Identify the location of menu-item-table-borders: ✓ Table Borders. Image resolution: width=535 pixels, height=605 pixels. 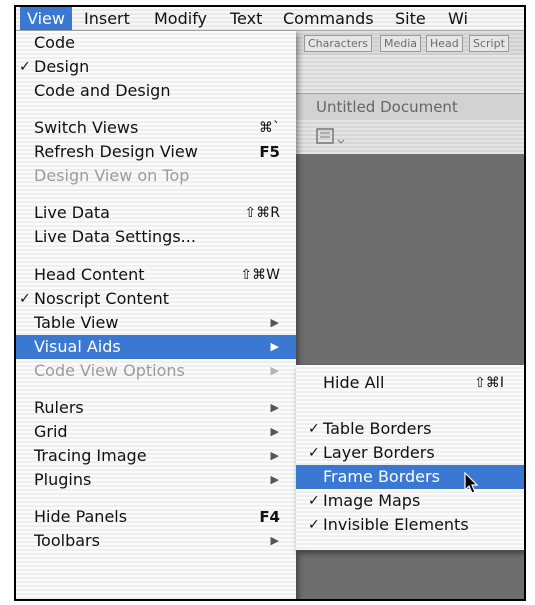
(410, 429).